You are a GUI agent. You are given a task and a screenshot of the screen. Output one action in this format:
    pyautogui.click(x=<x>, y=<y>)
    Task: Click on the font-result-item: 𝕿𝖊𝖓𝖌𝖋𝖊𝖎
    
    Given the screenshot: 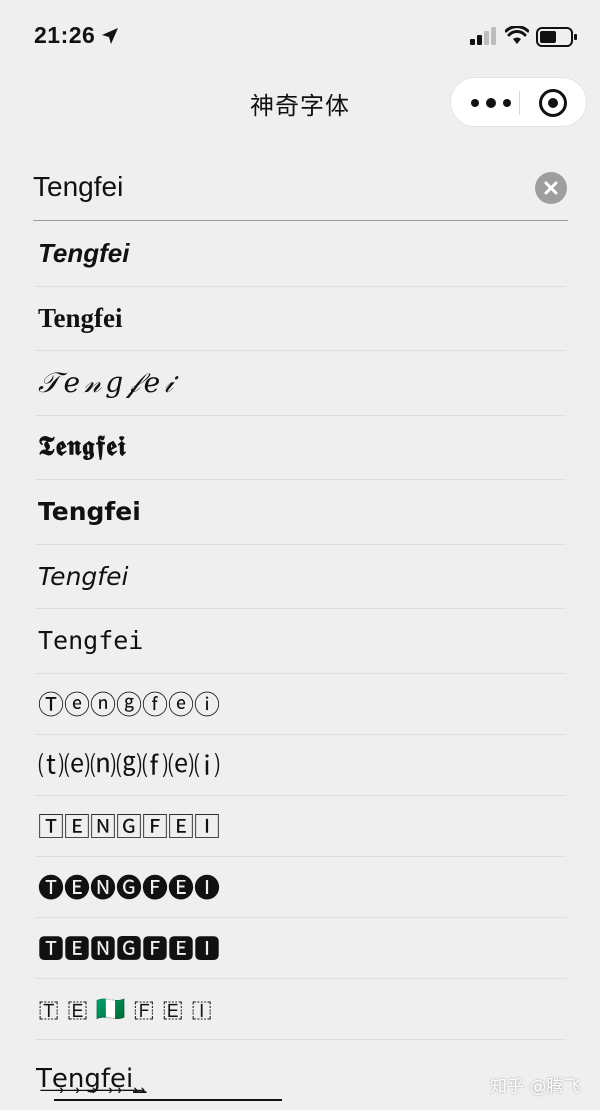 What is the action you would take?
    pyautogui.click(x=300, y=448)
    